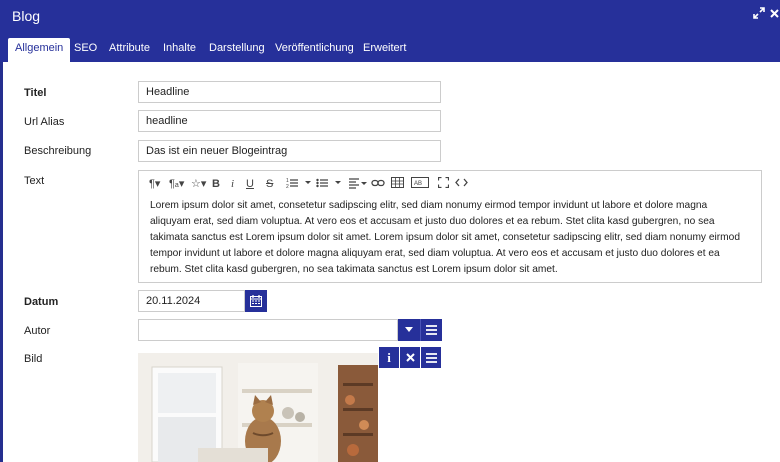 The height and width of the screenshot is (462, 780). What do you see at coordinates (41, 302) in the screenshot?
I see `datum-label: Datum` at bounding box center [41, 302].